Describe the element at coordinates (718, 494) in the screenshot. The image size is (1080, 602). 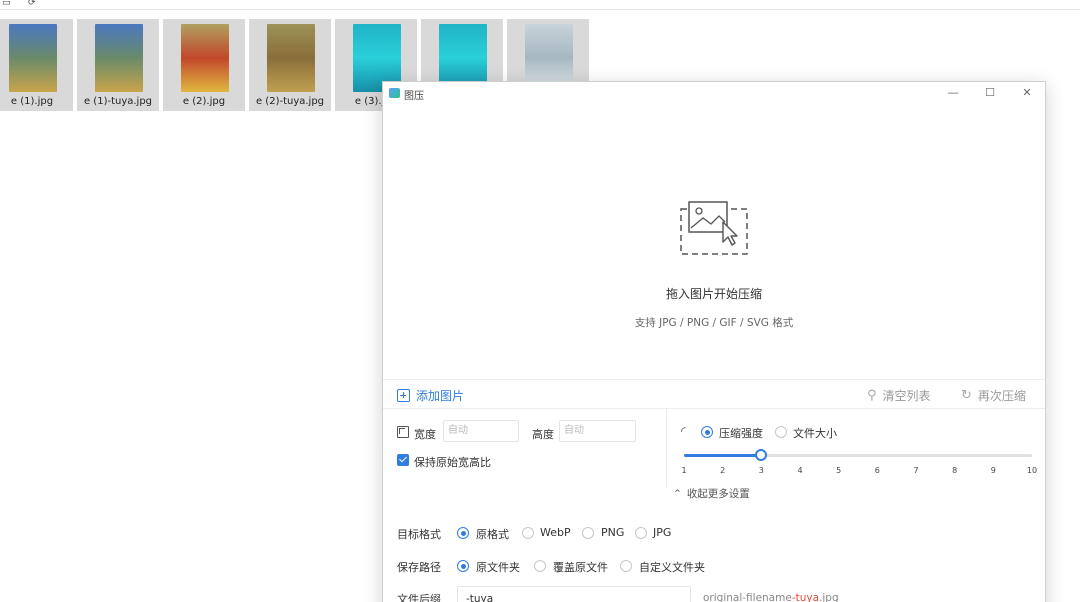
I see `collapse-settings-label: 收起更多设置` at that location.